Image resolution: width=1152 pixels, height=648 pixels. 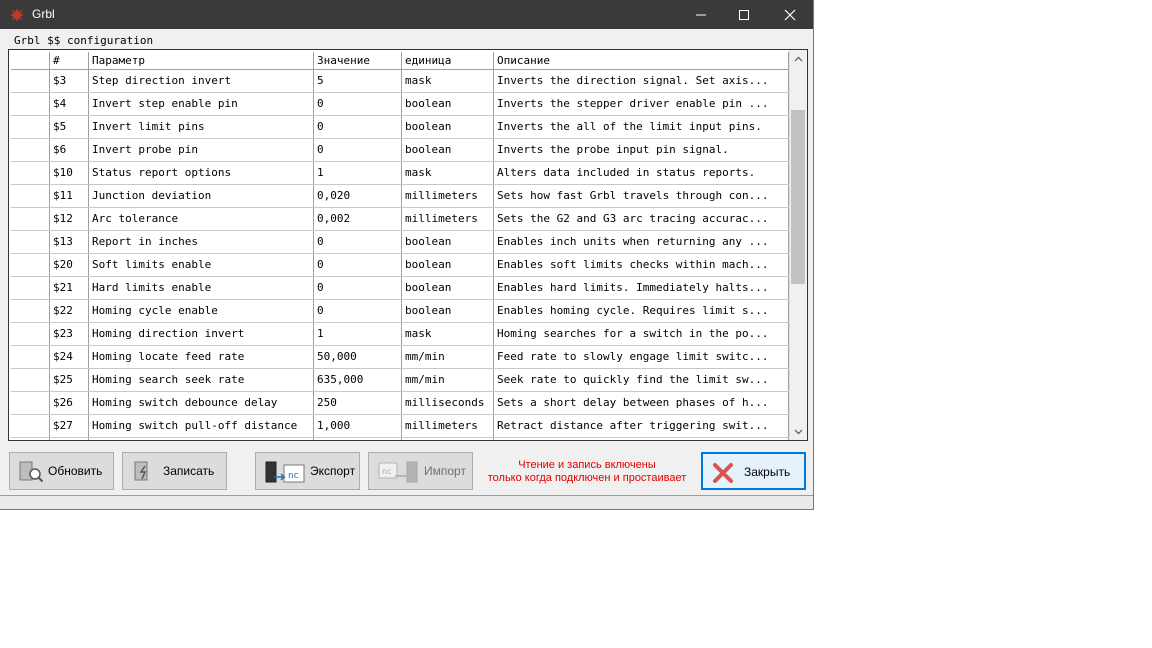 I want to click on cell-parameter: Status report options, so click(x=201, y=173).